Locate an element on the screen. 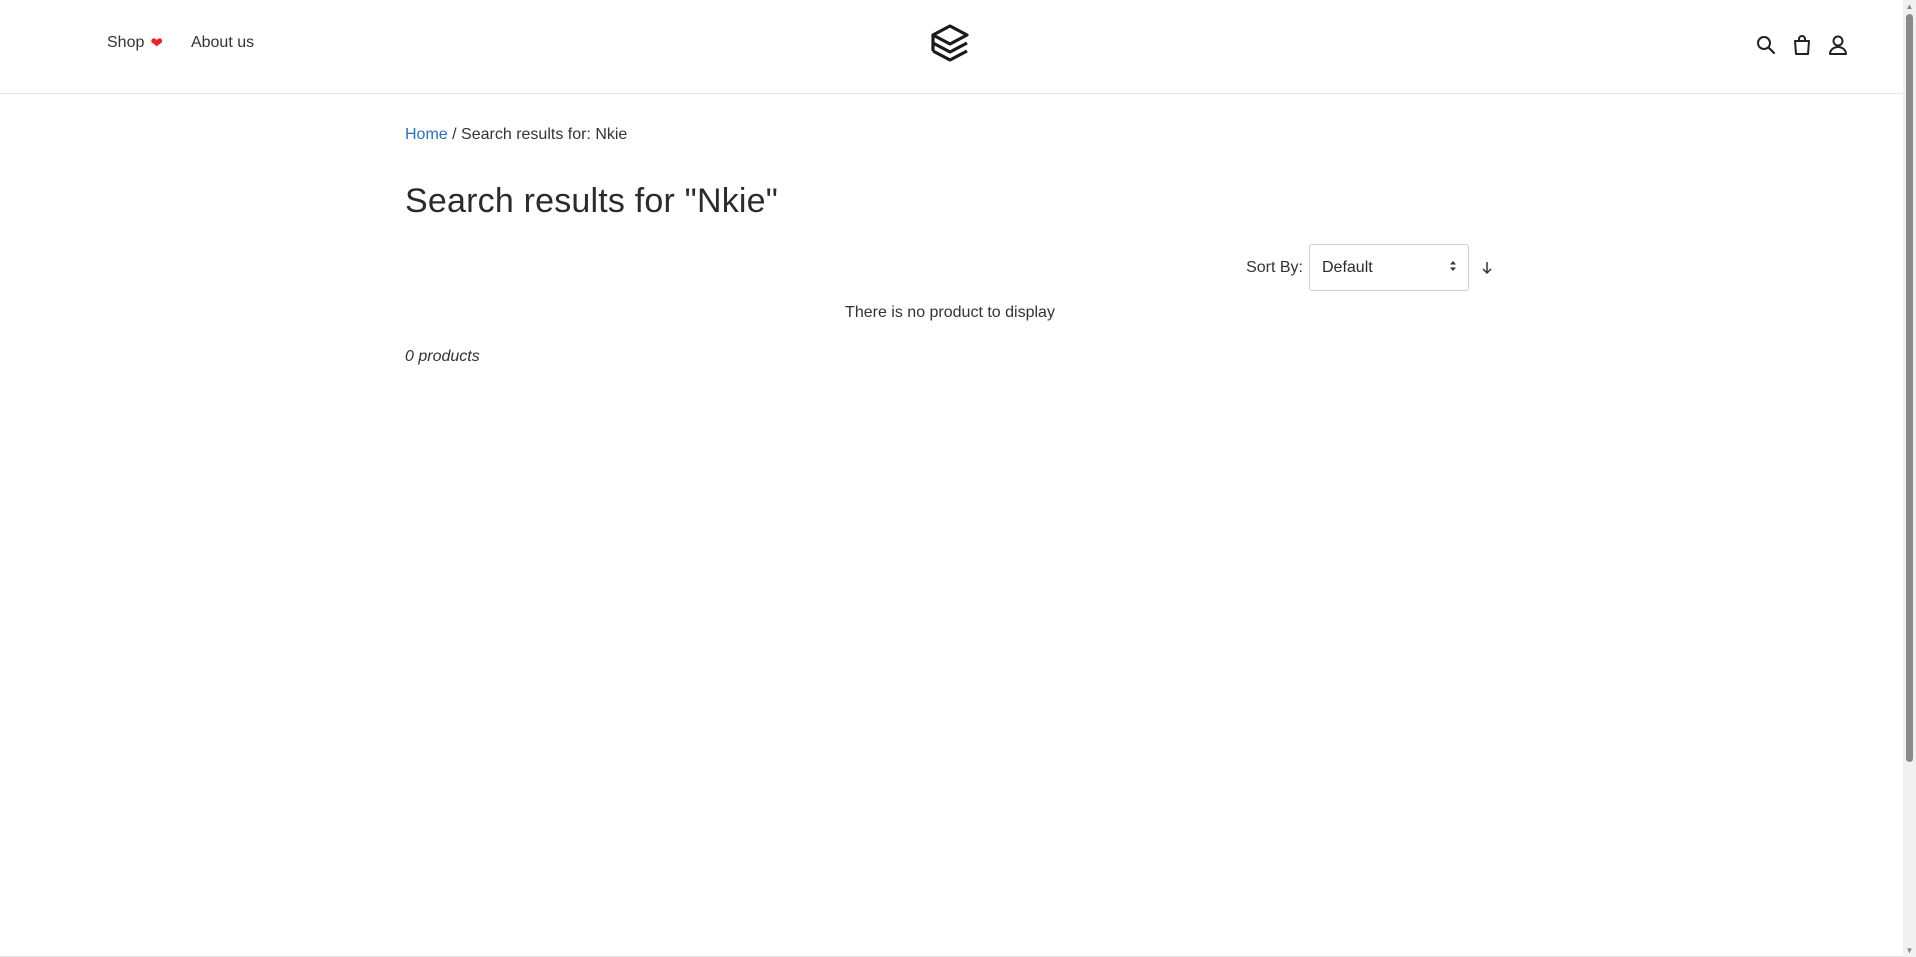  breadcrumb-current: Search results for: Nkie is located at coordinates (544, 134).